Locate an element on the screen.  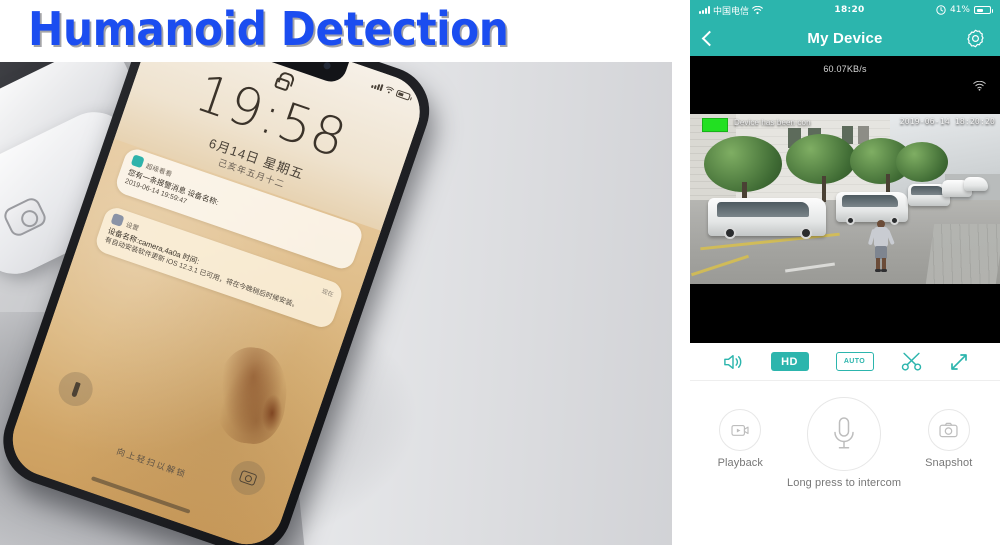
phone-battery-icon is located at coordinates (403, 95).